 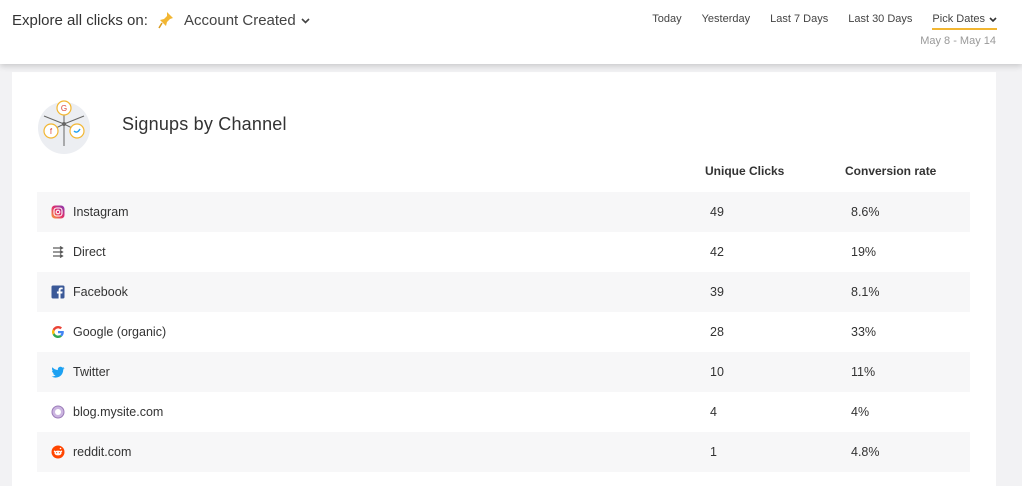 I want to click on date-range: May 8 - May 14, so click(x=958, y=41).